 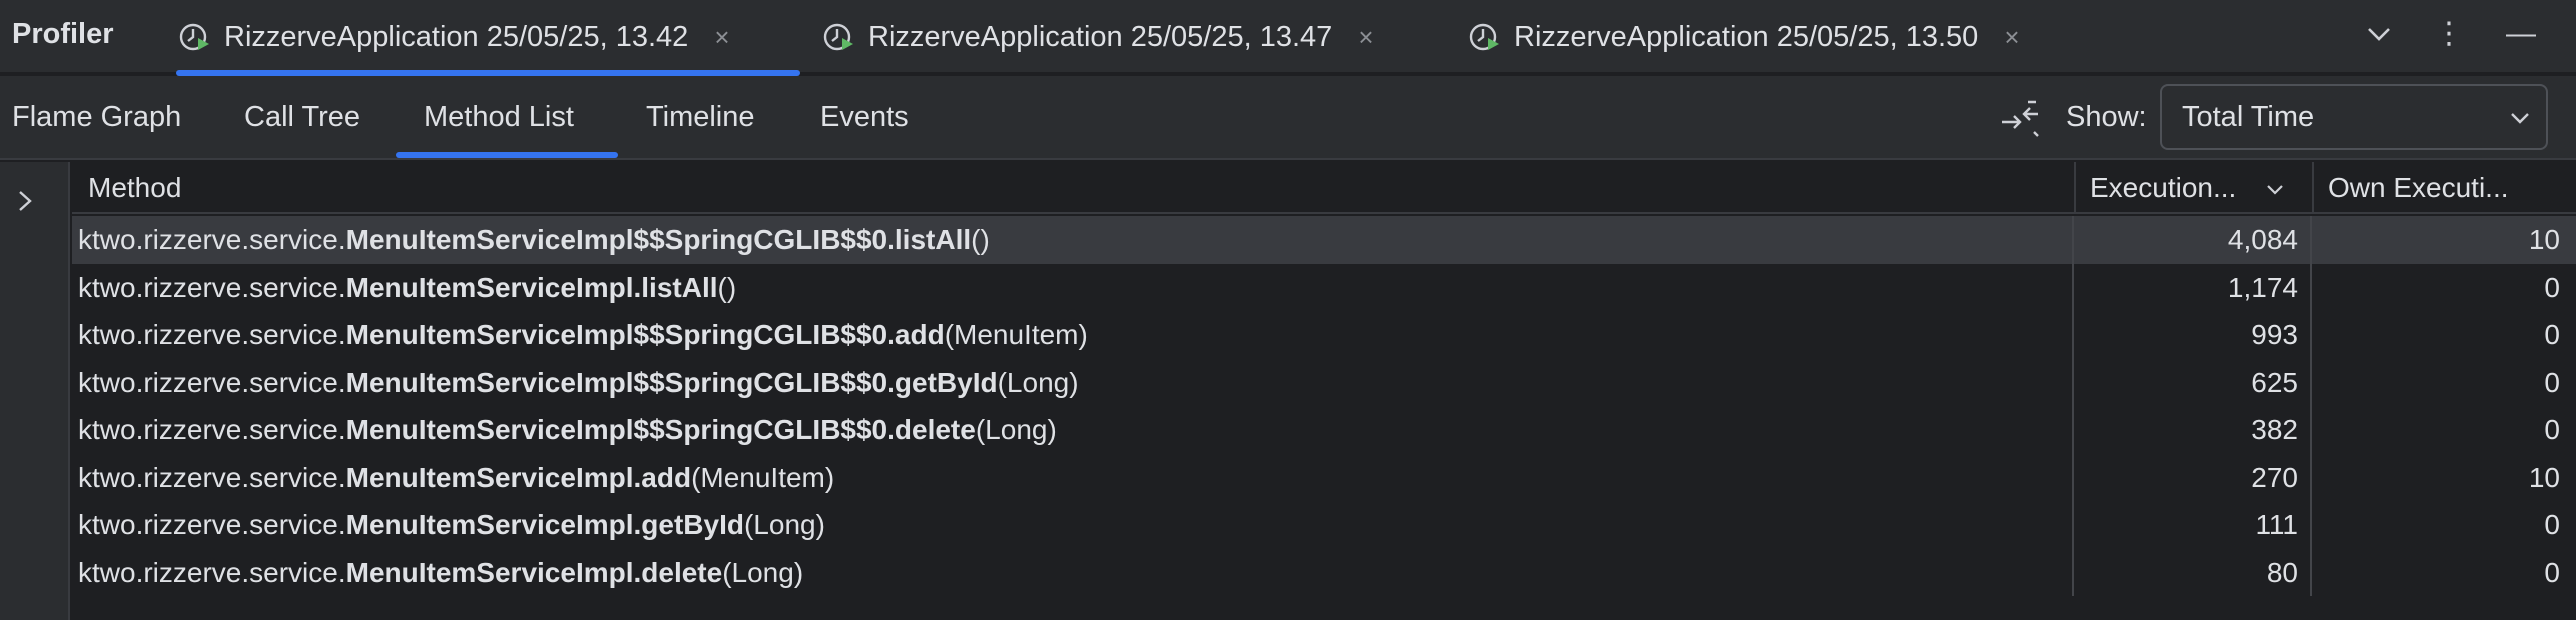 What do you see at coordinates (2192, 240) in the screenshot?
I see `execution-cell: 4,084` at bounding box center [2192, 240].